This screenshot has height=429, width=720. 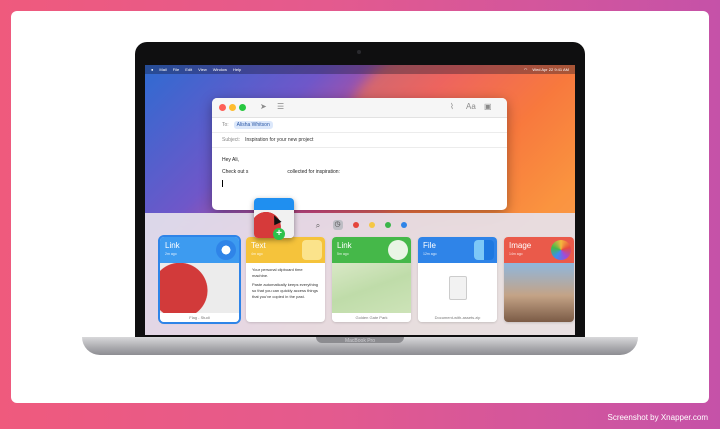 I want to click on photos-icon, so click(x=561, y=250).